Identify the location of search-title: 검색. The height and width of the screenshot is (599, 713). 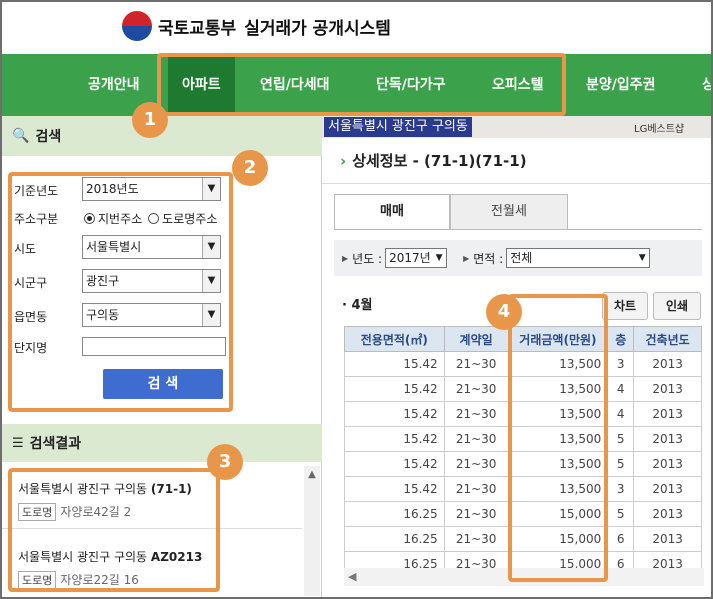
(48, 137).